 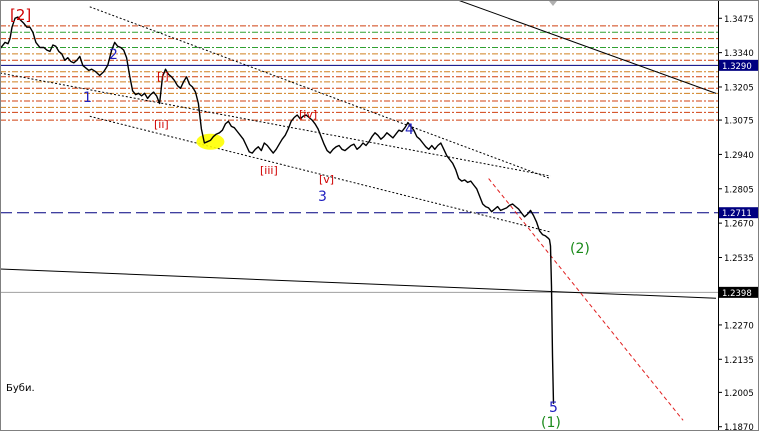 I want to click on wave-label-3: [i], so click(x=163, y=76).